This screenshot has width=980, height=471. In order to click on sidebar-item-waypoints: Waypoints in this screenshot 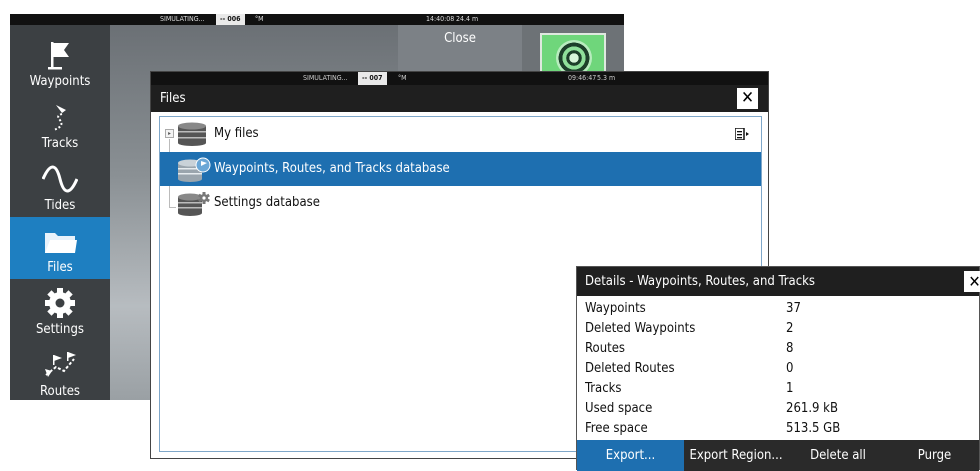, I will do `click(60, 62)`.